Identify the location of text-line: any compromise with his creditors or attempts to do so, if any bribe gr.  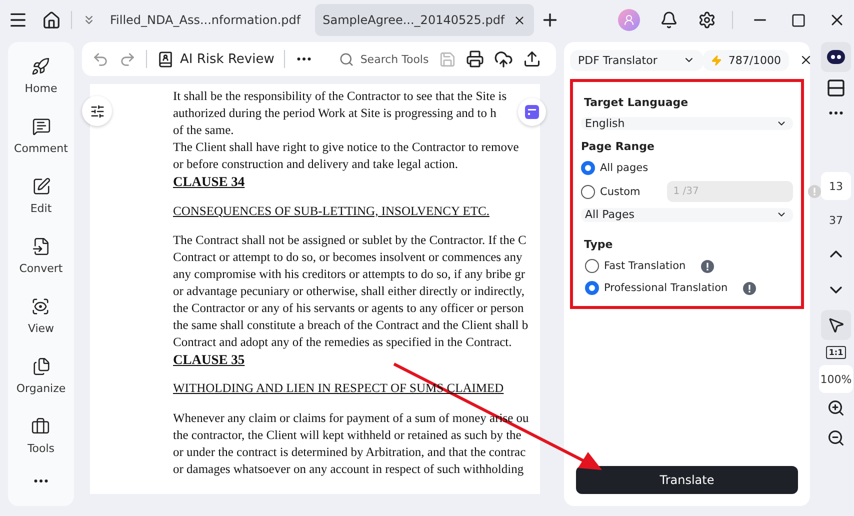
(349, 274).